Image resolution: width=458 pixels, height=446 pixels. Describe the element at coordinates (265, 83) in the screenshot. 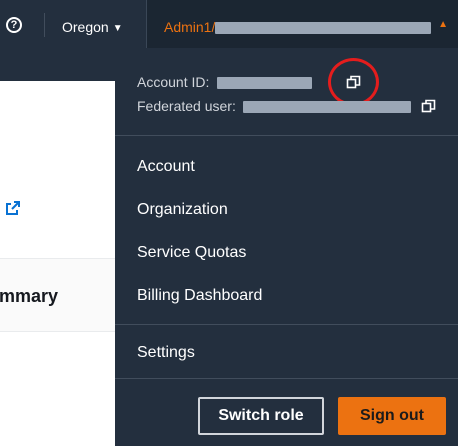

I see `redacted-account-id` at that location.